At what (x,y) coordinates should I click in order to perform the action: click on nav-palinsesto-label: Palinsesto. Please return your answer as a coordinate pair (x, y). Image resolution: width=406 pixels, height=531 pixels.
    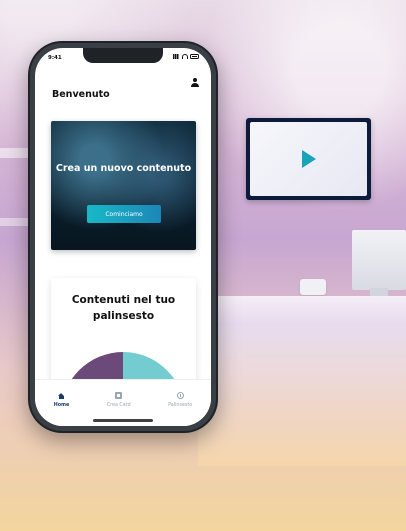
    Looking at the image, I should click on (180, 405).